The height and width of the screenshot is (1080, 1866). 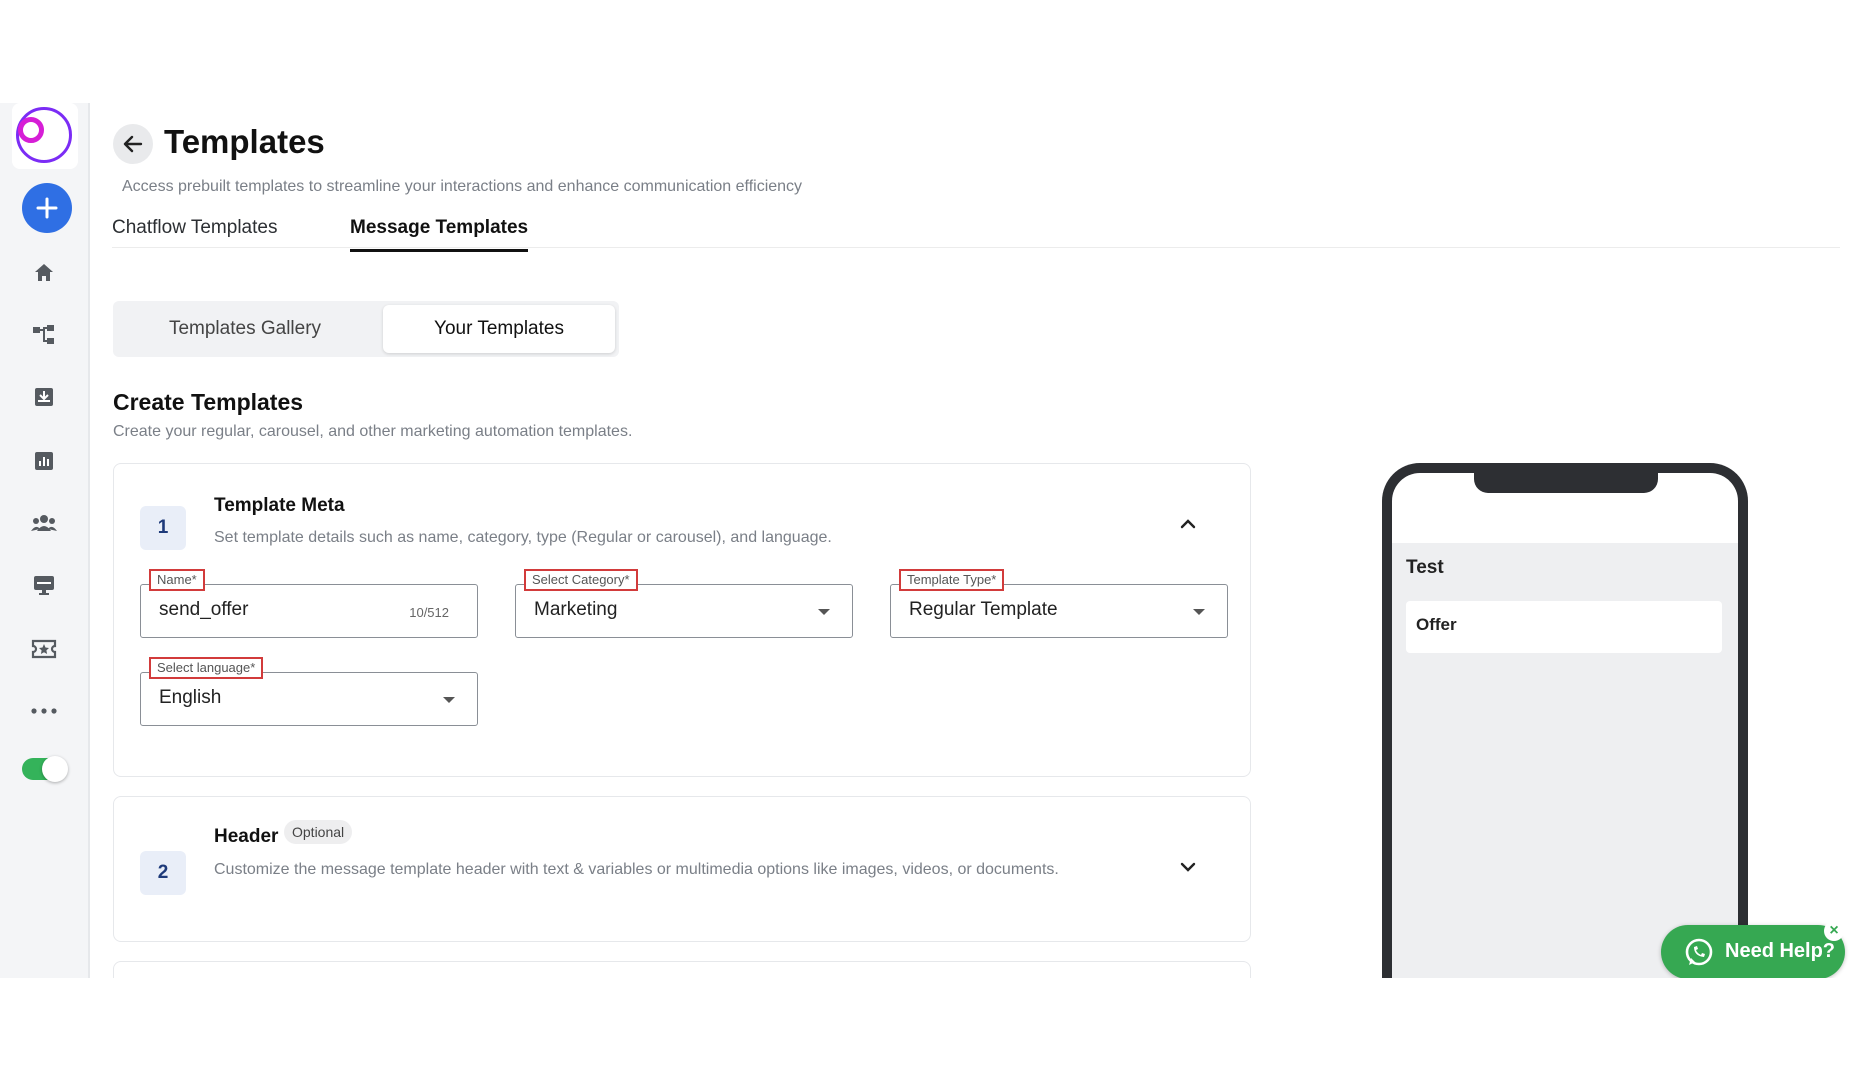 I want to click on templates-segmented-control: Templates Gallery Your Templates, so click(x=366, y=329).